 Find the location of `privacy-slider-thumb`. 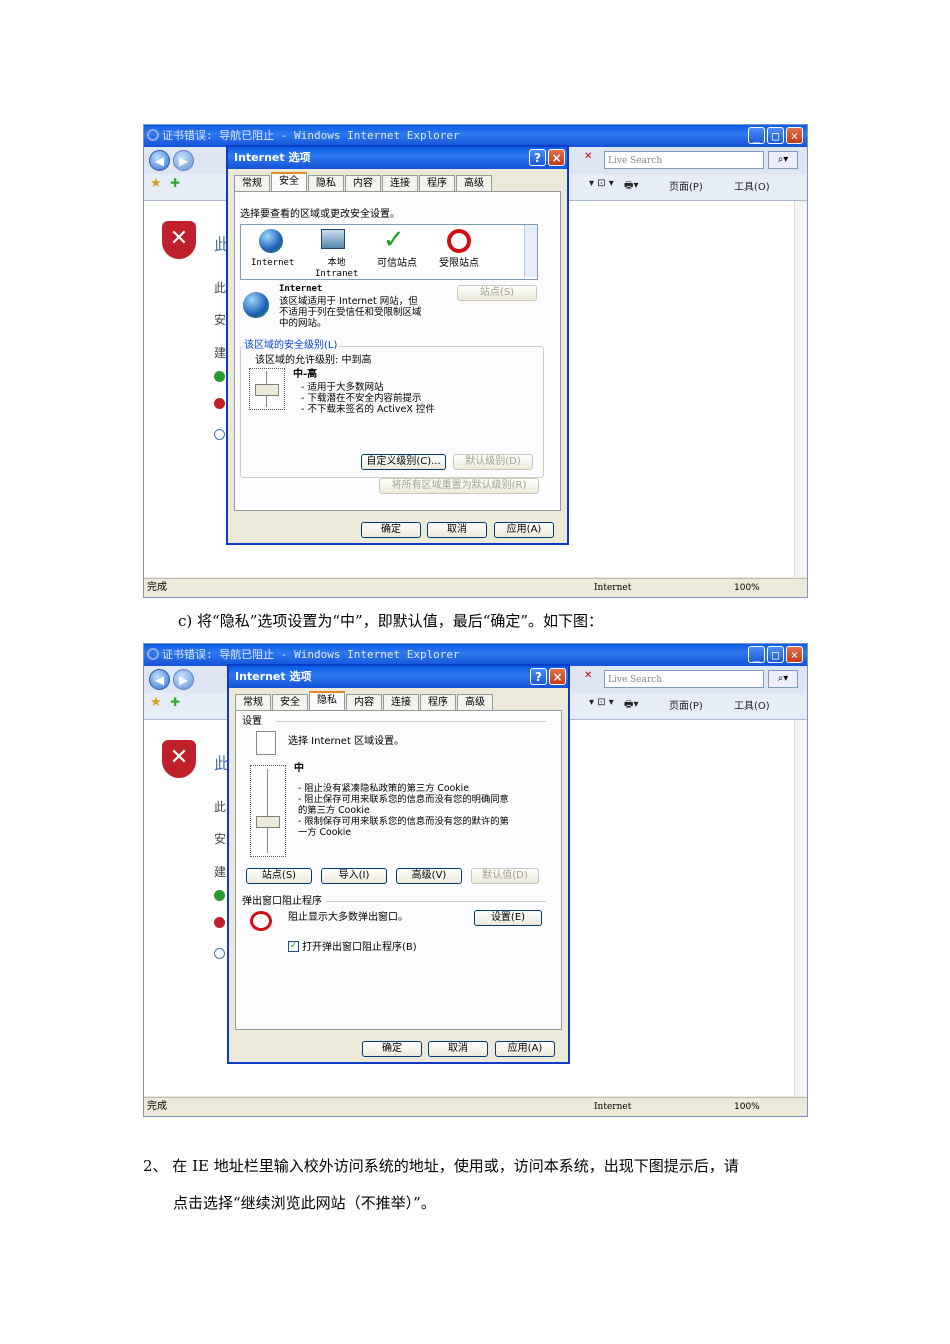

privacy-slider-thumb is located at coordinates (268, 822).